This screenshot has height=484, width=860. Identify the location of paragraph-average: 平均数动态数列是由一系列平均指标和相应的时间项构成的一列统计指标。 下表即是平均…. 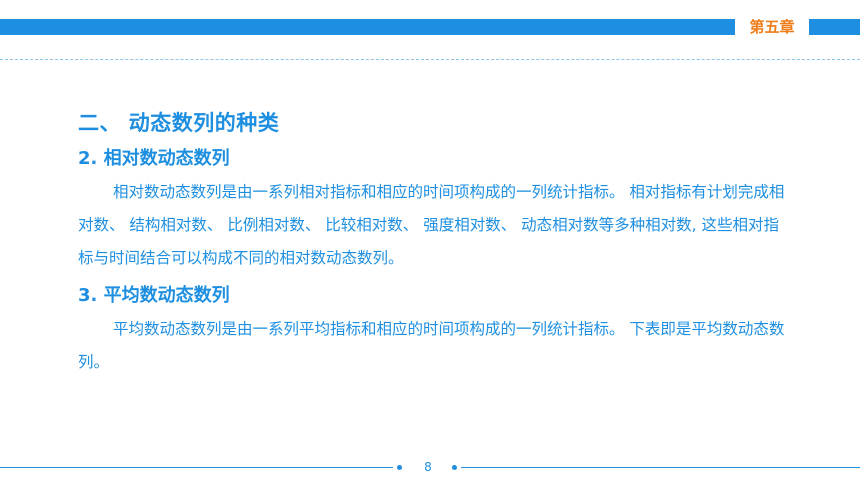
(431, 345).